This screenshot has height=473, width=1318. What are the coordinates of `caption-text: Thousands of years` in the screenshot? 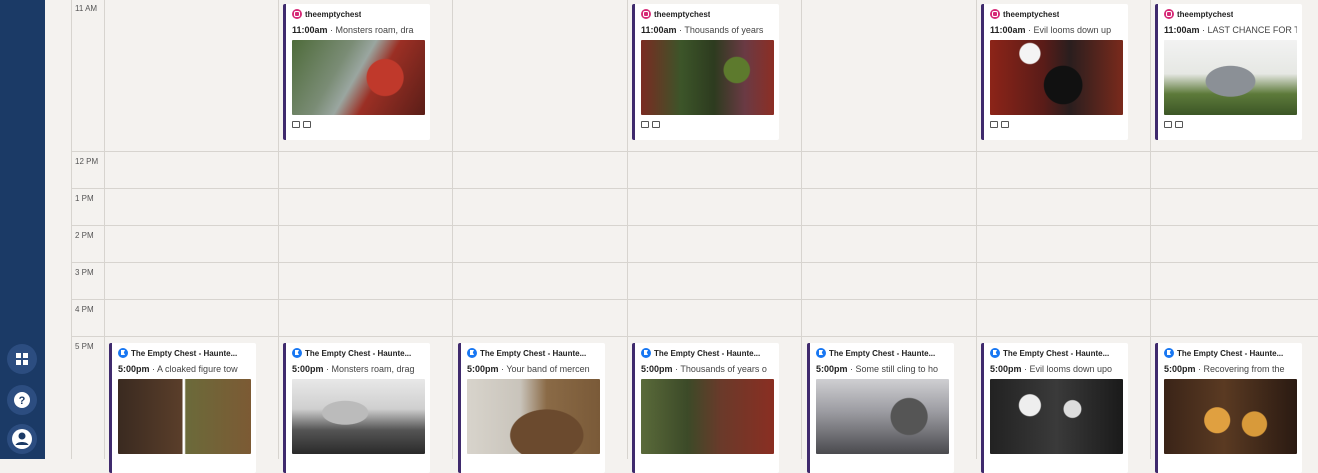 It's located at (724, 30).